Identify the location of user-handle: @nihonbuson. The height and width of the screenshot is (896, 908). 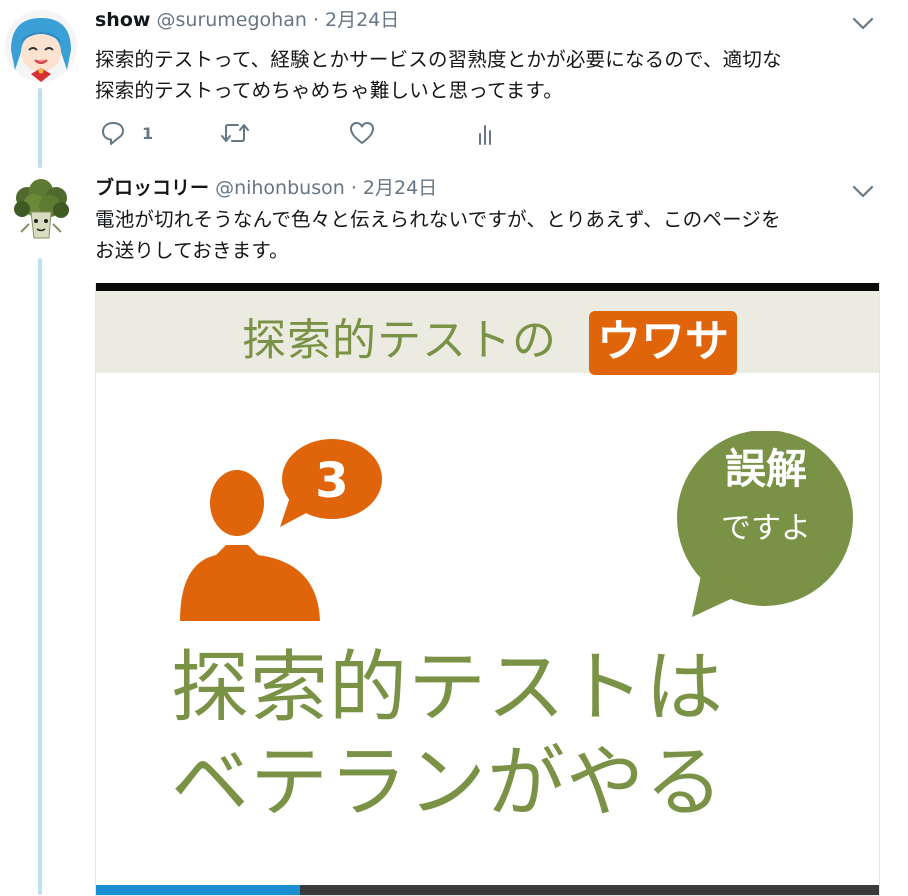
(280, 188).